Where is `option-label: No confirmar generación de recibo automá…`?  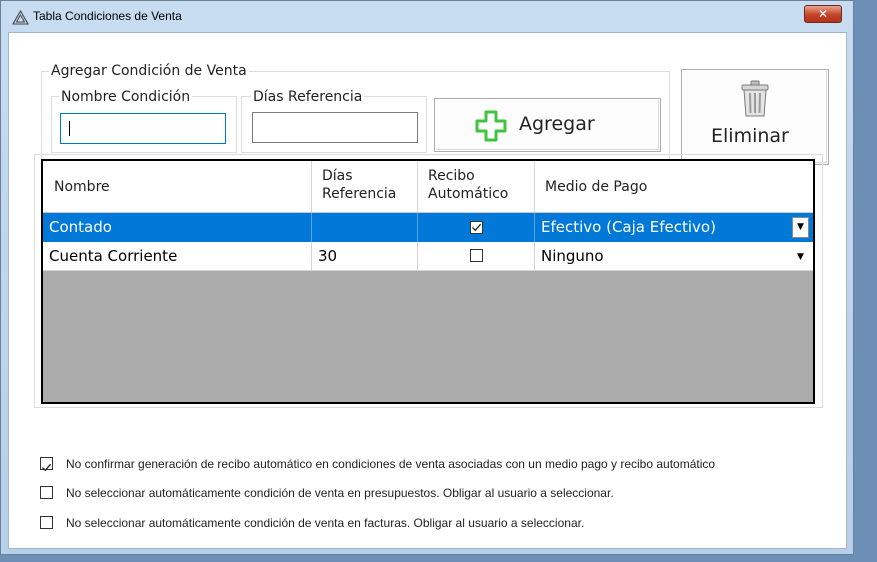
option-label: No confirmar generación de recibo automá… is located at coordinates (391, 464).